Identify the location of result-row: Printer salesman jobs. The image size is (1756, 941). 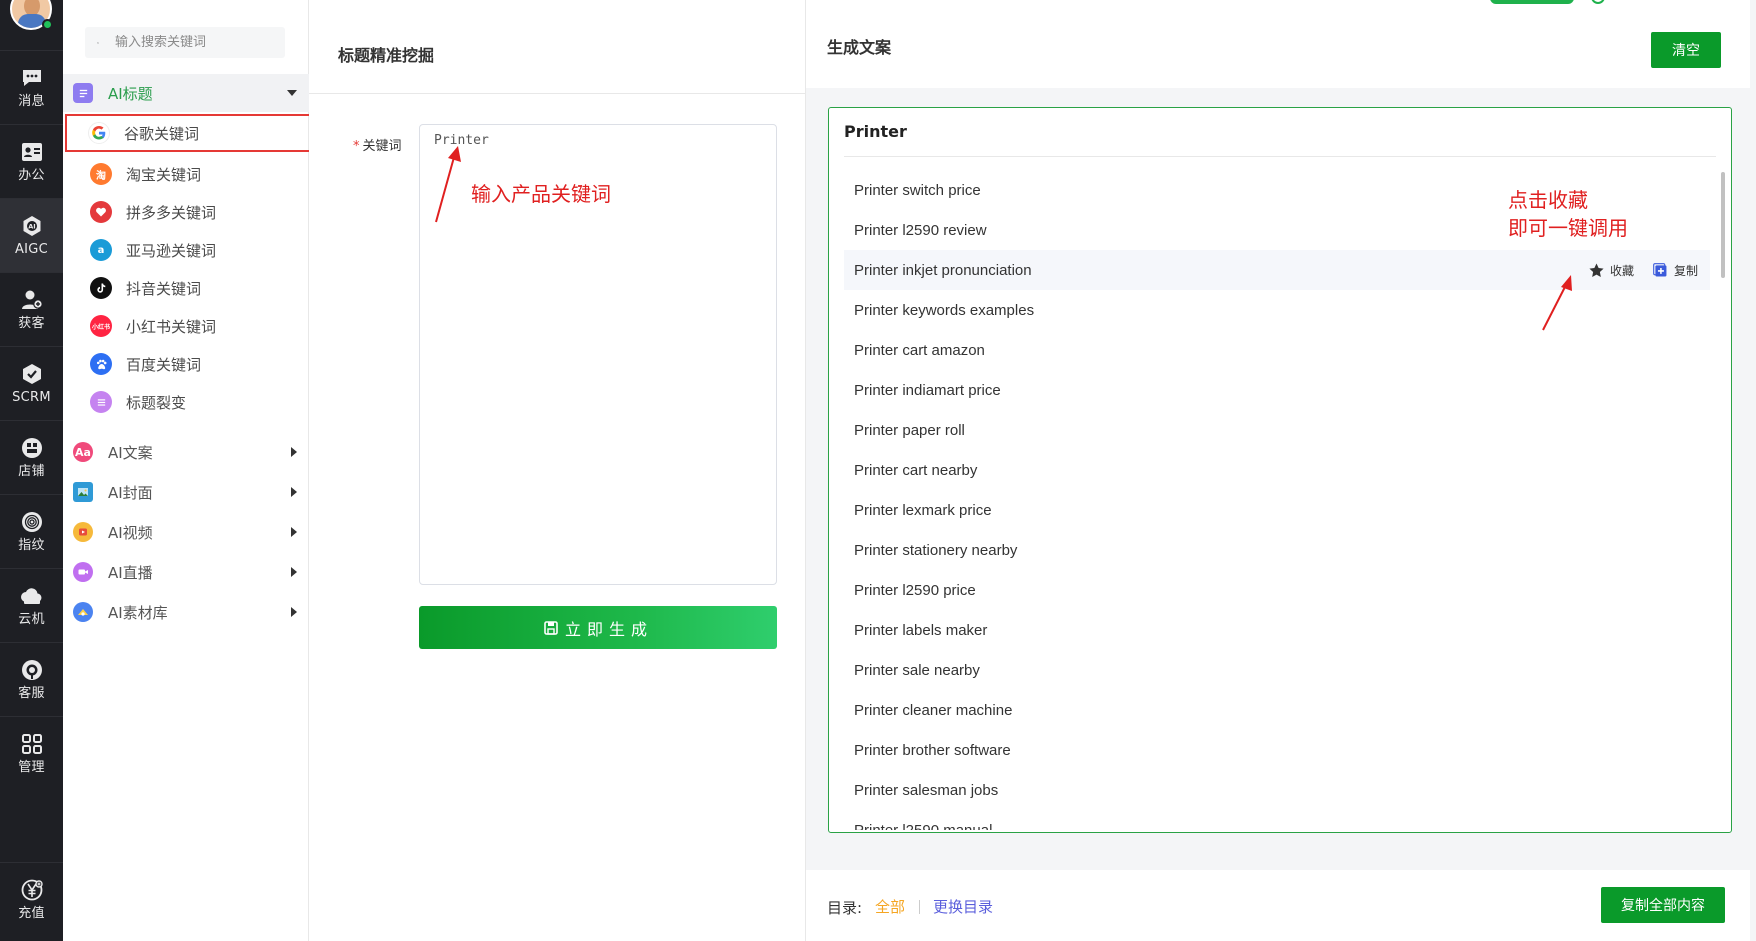
(1277, 790).